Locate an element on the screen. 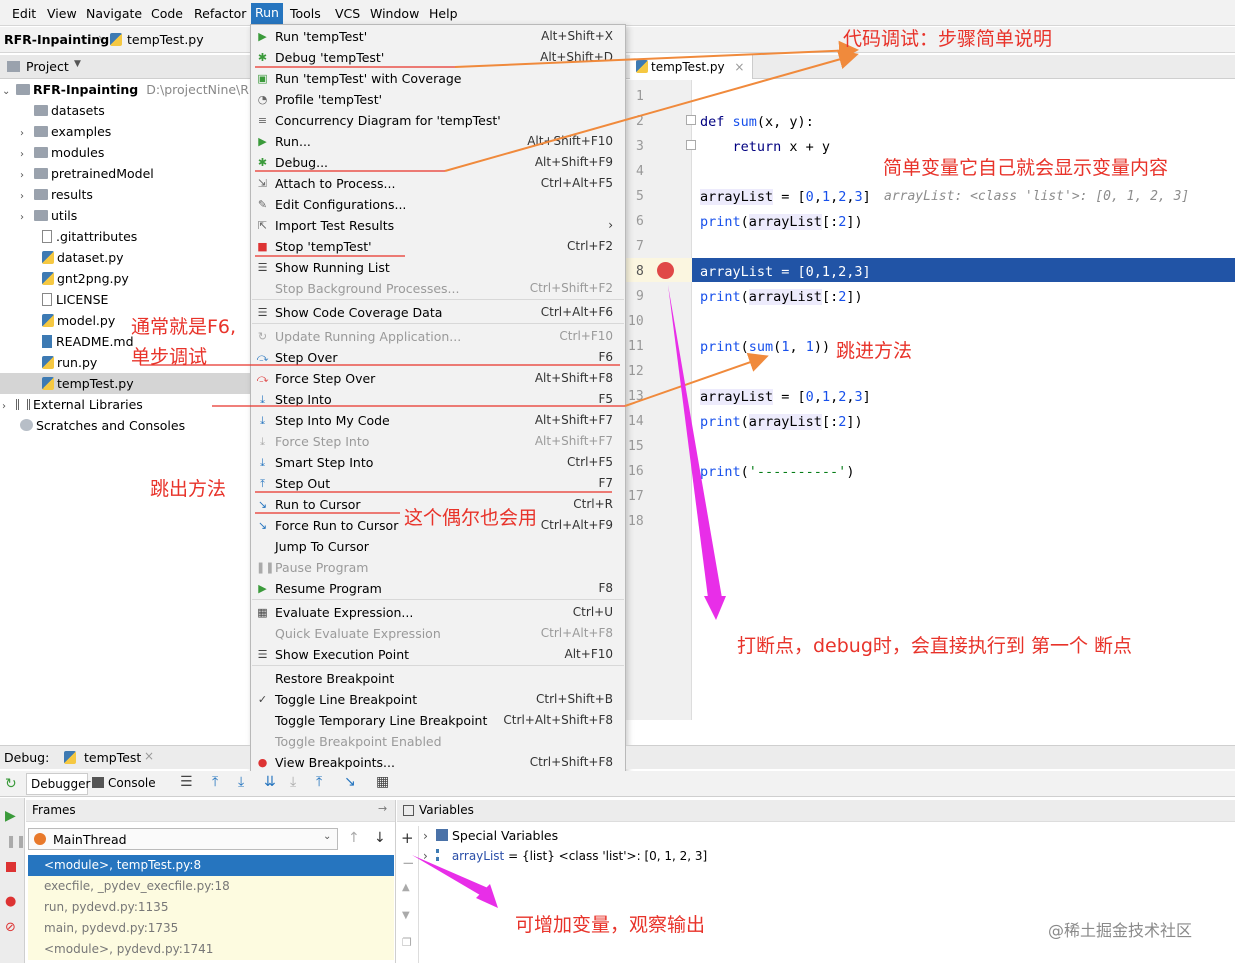 This screenshot has width=1235, height=963. menu-item-pause-program: ❚❚ Pause Program is located at coordinates (438, 567).